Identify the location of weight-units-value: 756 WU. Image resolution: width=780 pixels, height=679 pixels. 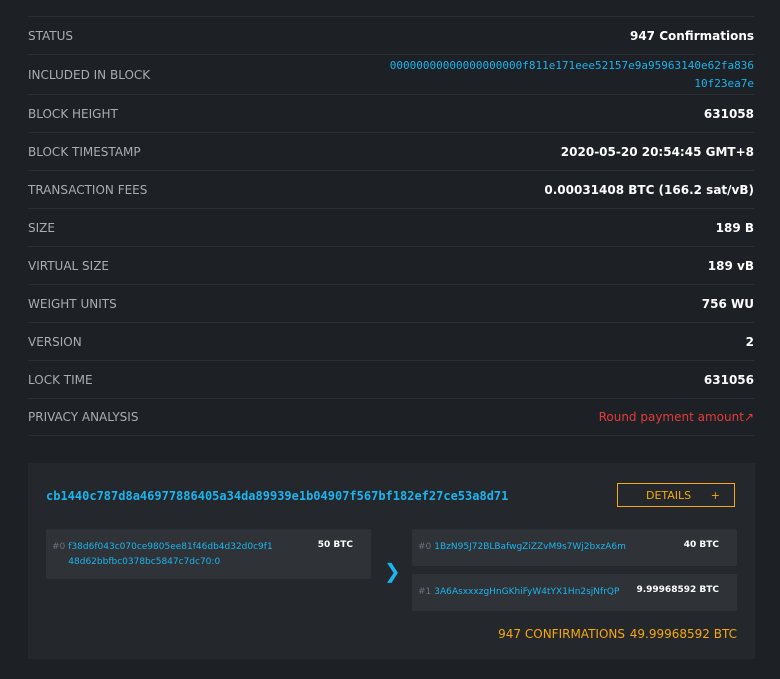
(727, 303).